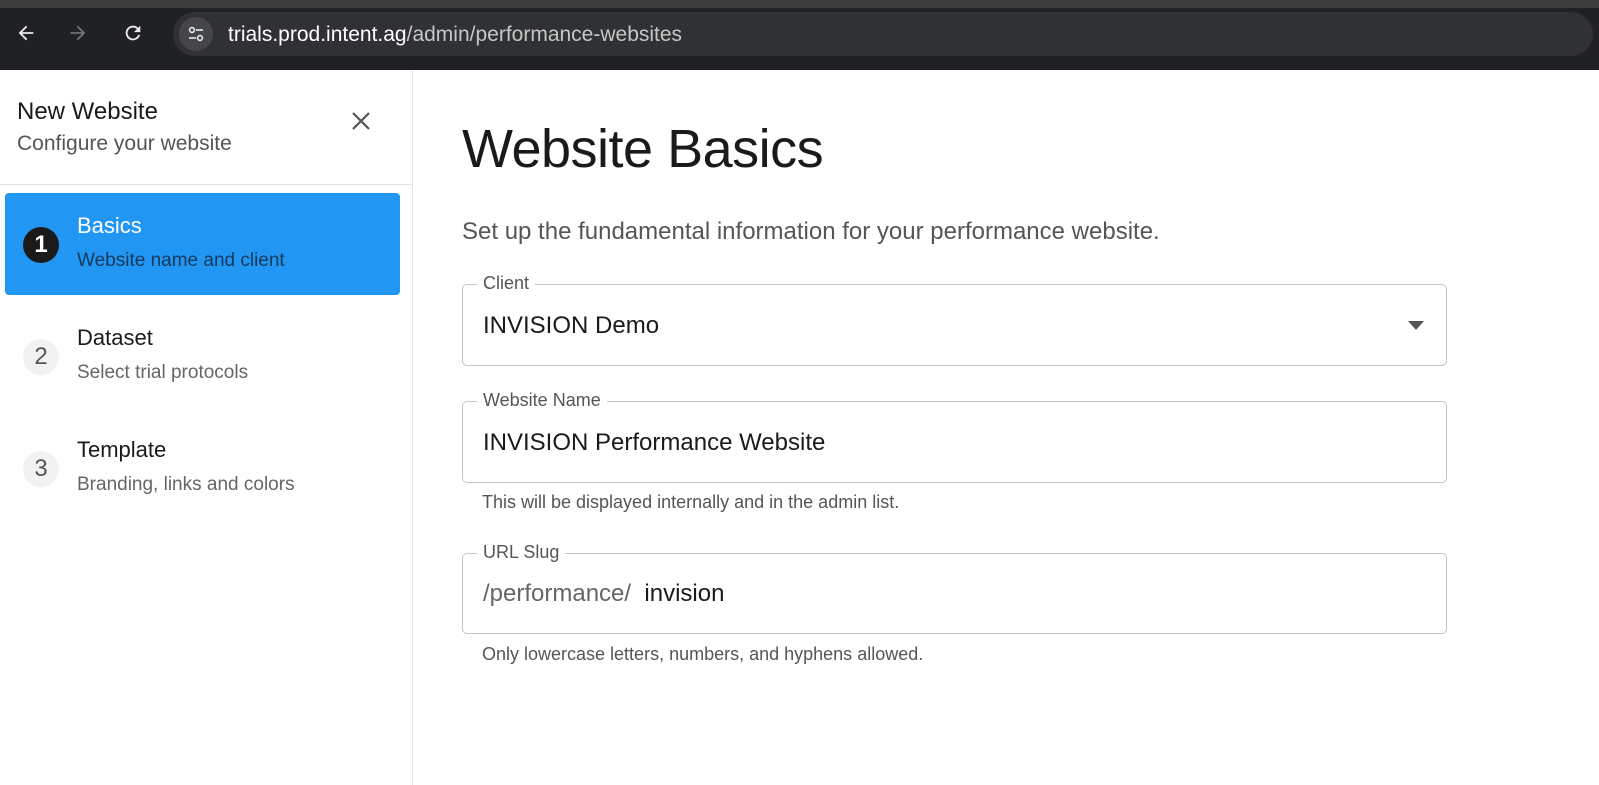  I want to click on website-name-label: Website Name, so click(542, 400).